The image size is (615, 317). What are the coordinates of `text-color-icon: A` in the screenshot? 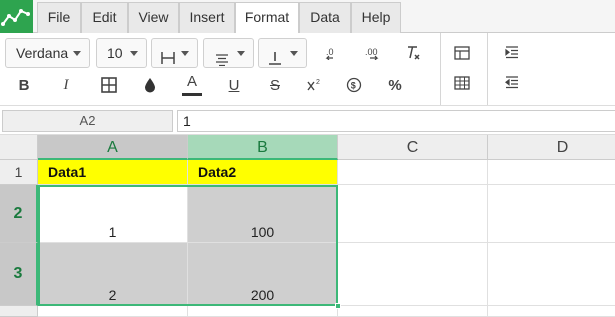 It's located at (191, 81).